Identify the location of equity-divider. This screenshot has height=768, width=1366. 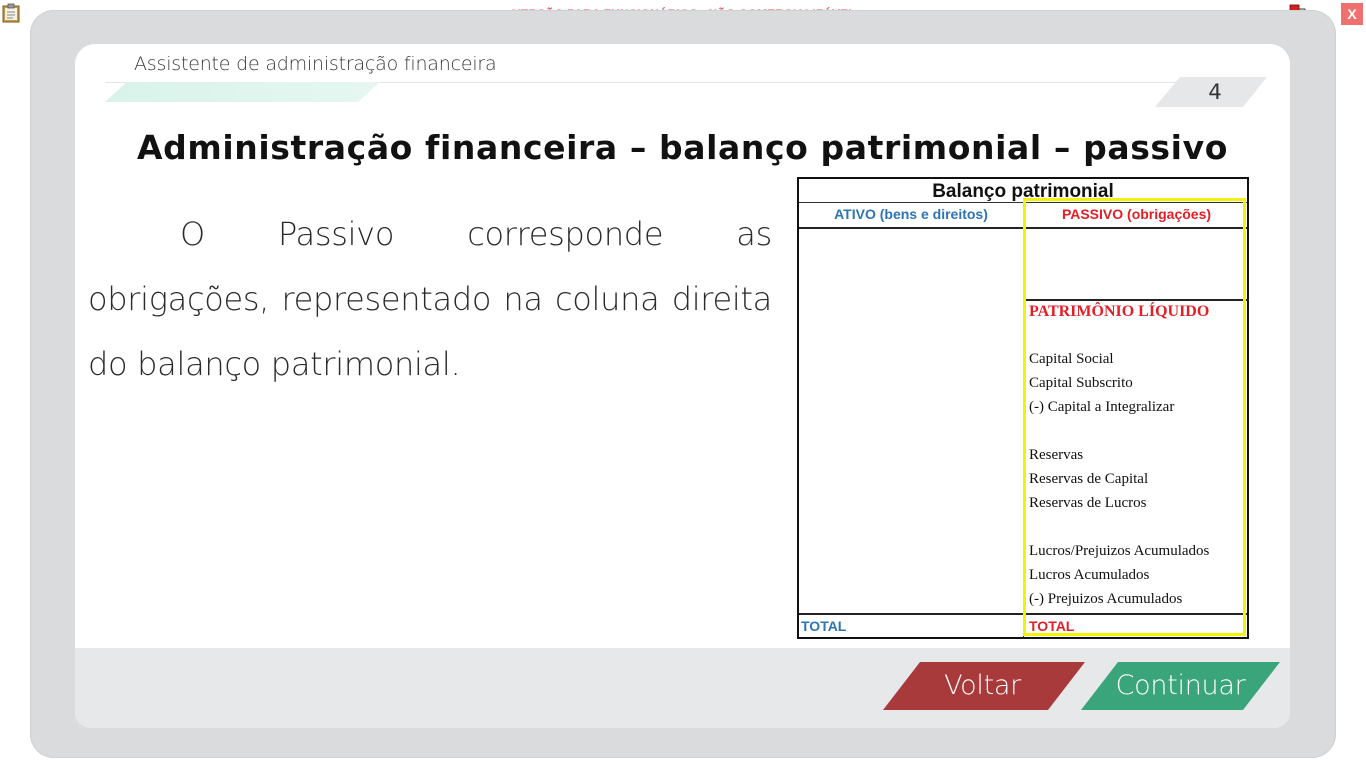
(1136, 300).